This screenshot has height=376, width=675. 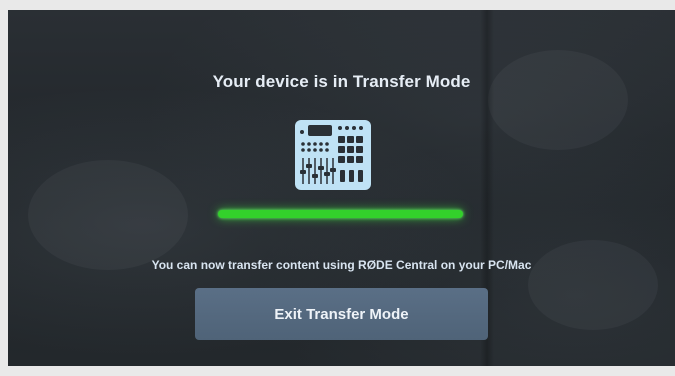 I want to click on transfer-progress-fill, so click(x=340, y=214).